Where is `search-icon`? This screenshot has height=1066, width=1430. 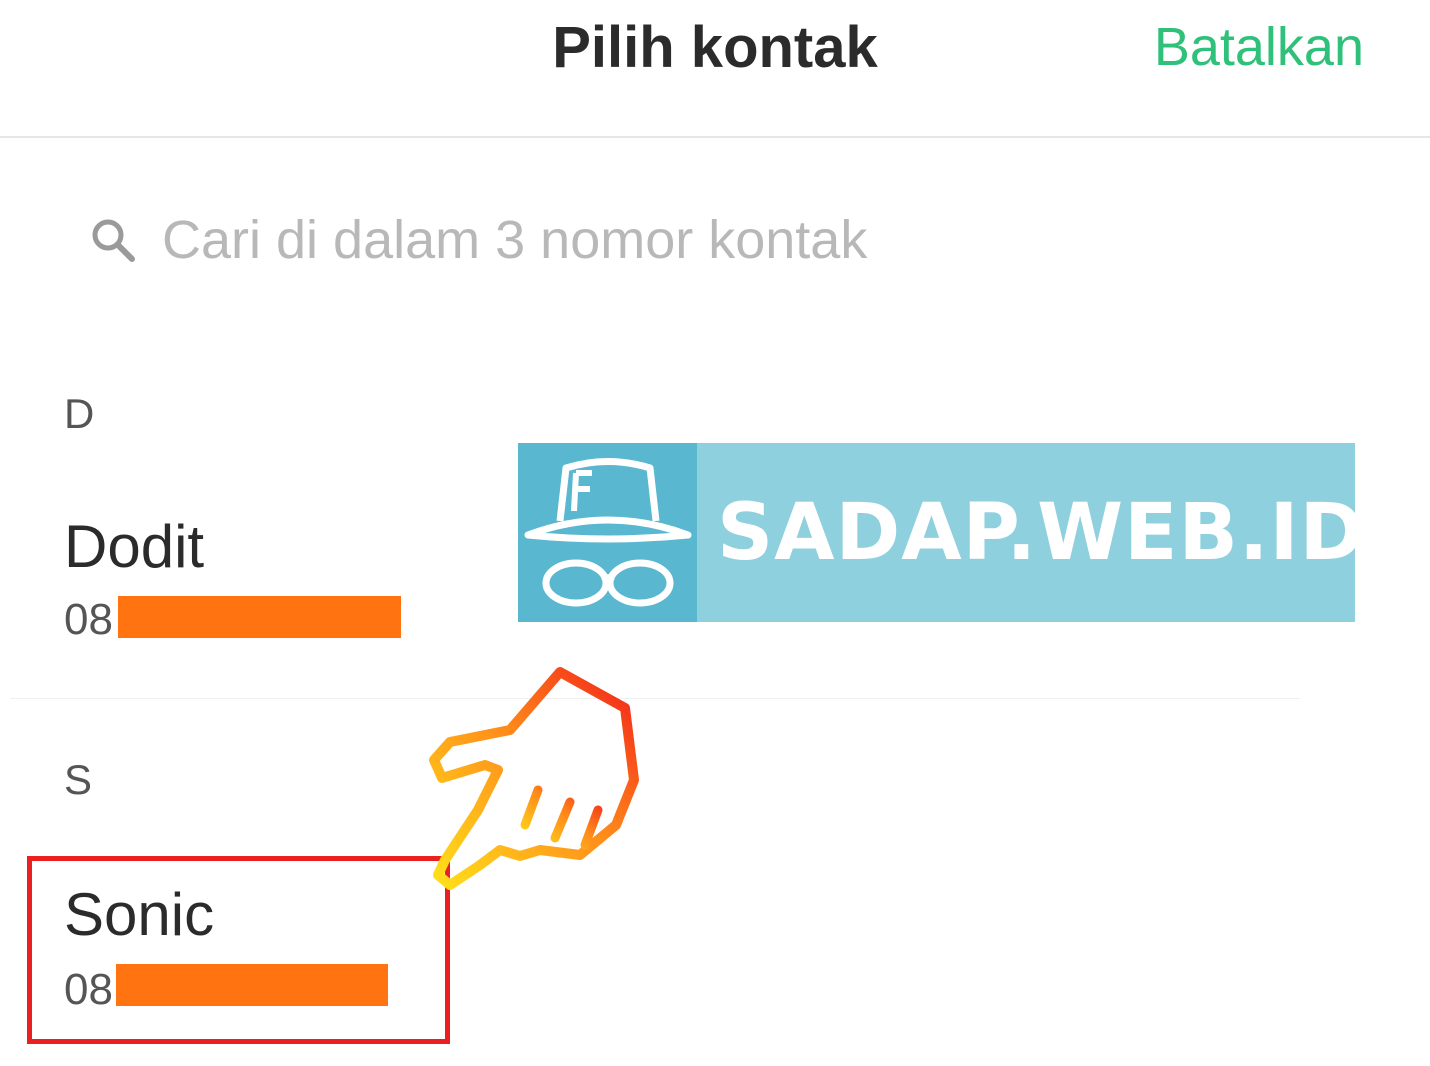
search-icon is located at coordinates (113, 240).